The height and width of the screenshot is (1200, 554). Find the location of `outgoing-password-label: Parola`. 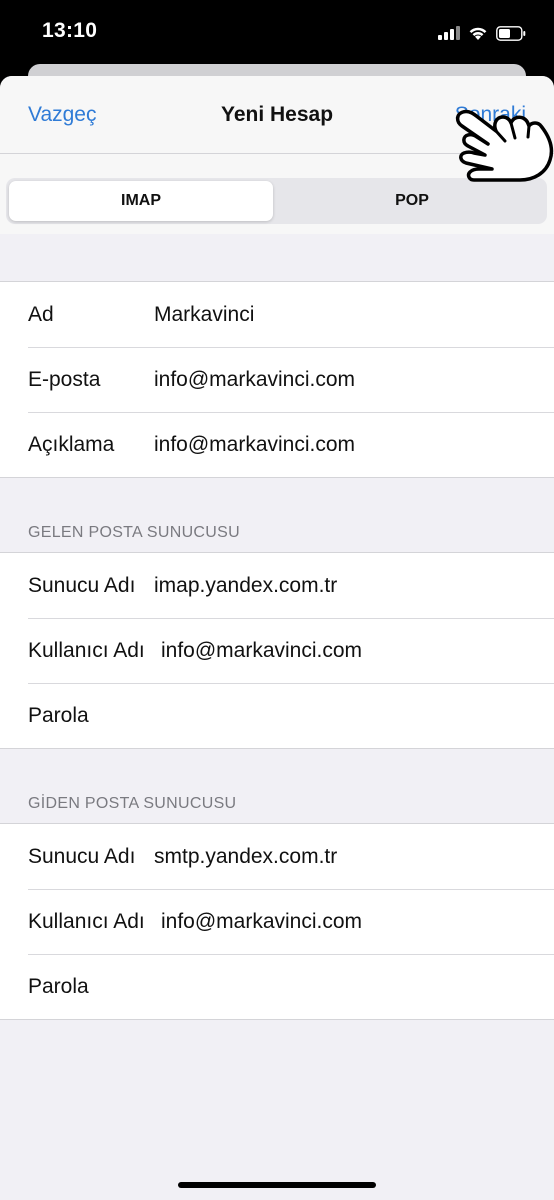

outgoing-password-label: Parola is located at coordinates (58, 986).